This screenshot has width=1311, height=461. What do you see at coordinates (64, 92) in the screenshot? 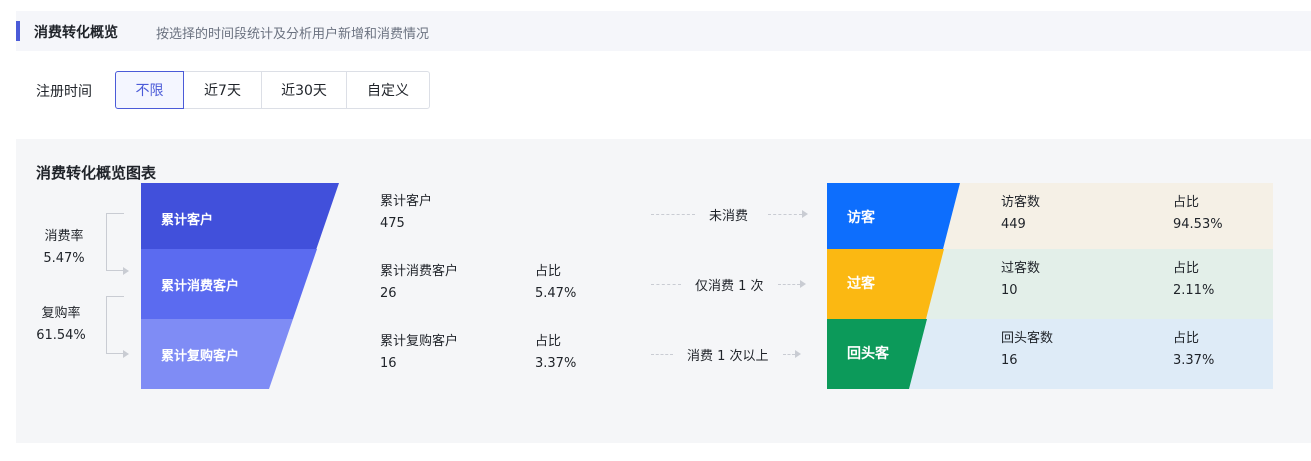
I see `filter-label: 注册时间` at bounding box center [64, 92].